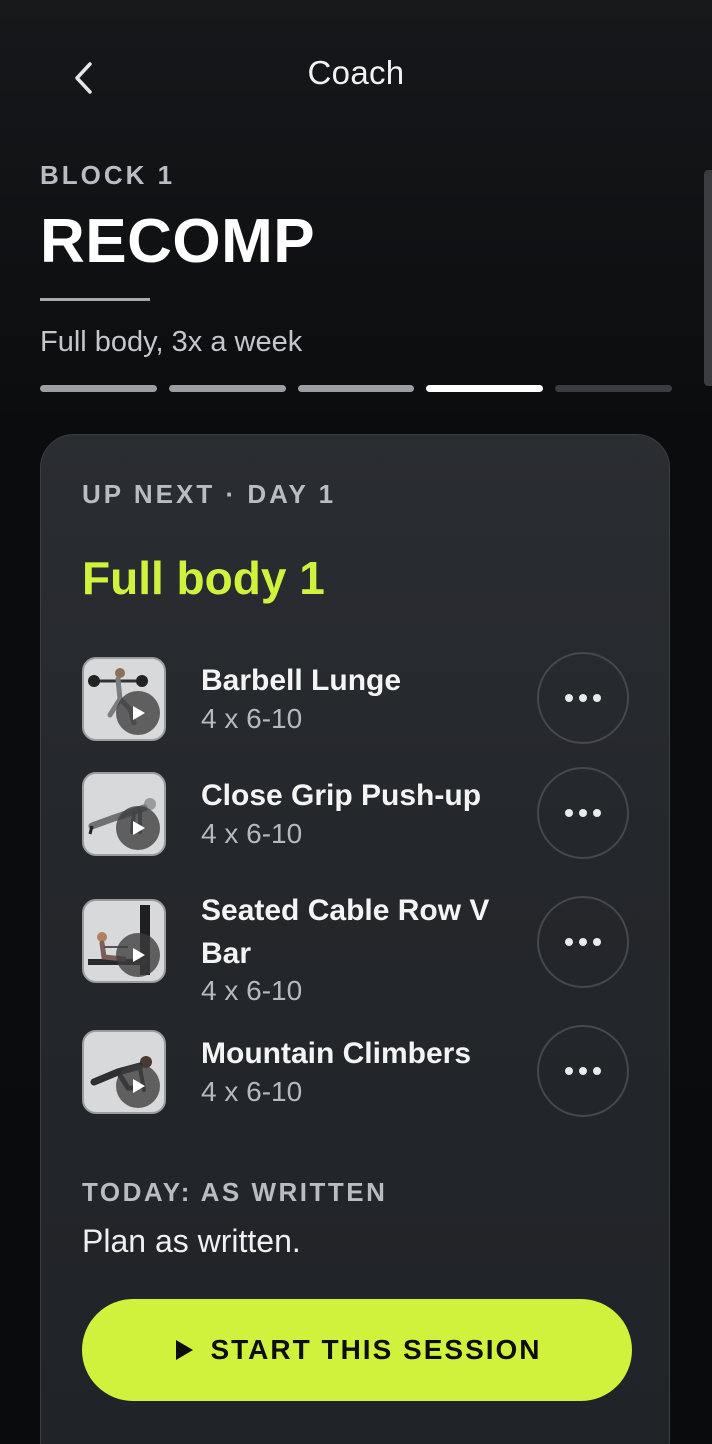 The image size is (712, 1444). Describe the element at coordinates (171, 342) in the screenshot. I see `block-subtitle: Full body, 3x a week` at that location.